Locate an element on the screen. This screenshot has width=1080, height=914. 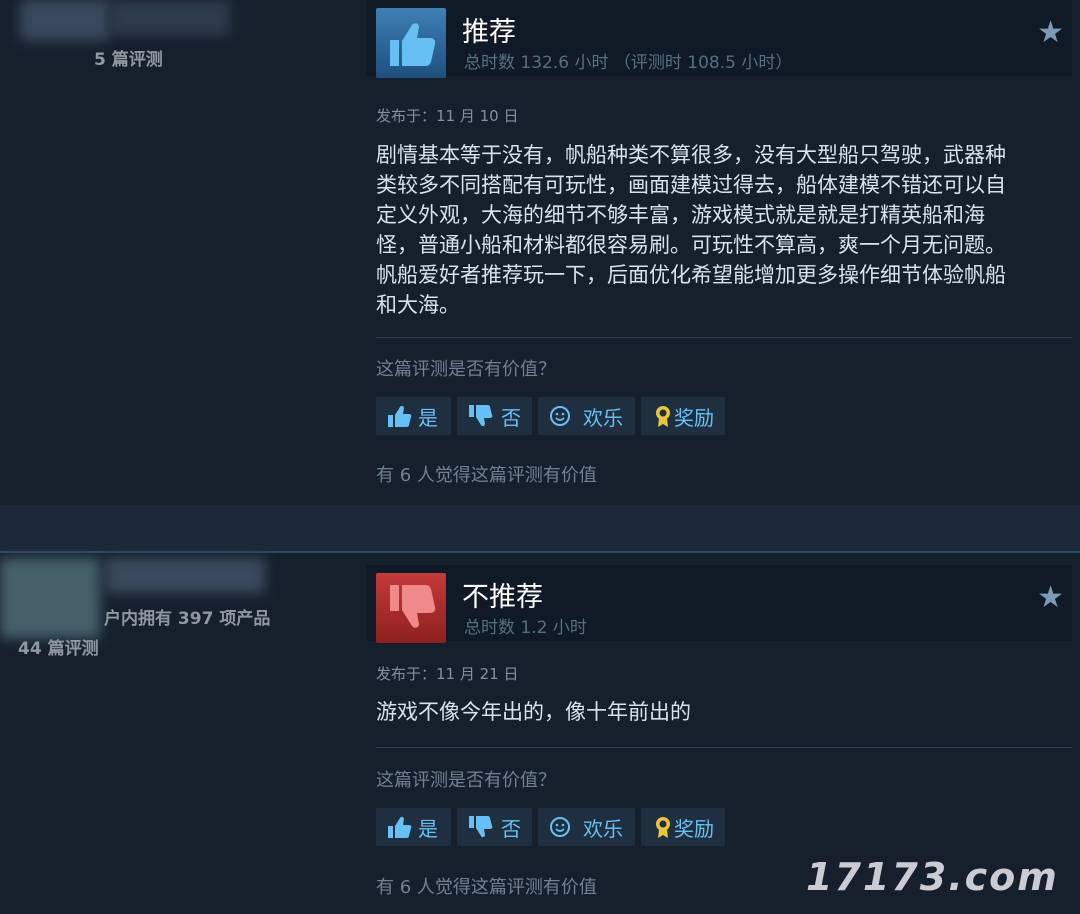
posted-date: 发布于：11 月 10 日 is located at coordinates (447, 116).